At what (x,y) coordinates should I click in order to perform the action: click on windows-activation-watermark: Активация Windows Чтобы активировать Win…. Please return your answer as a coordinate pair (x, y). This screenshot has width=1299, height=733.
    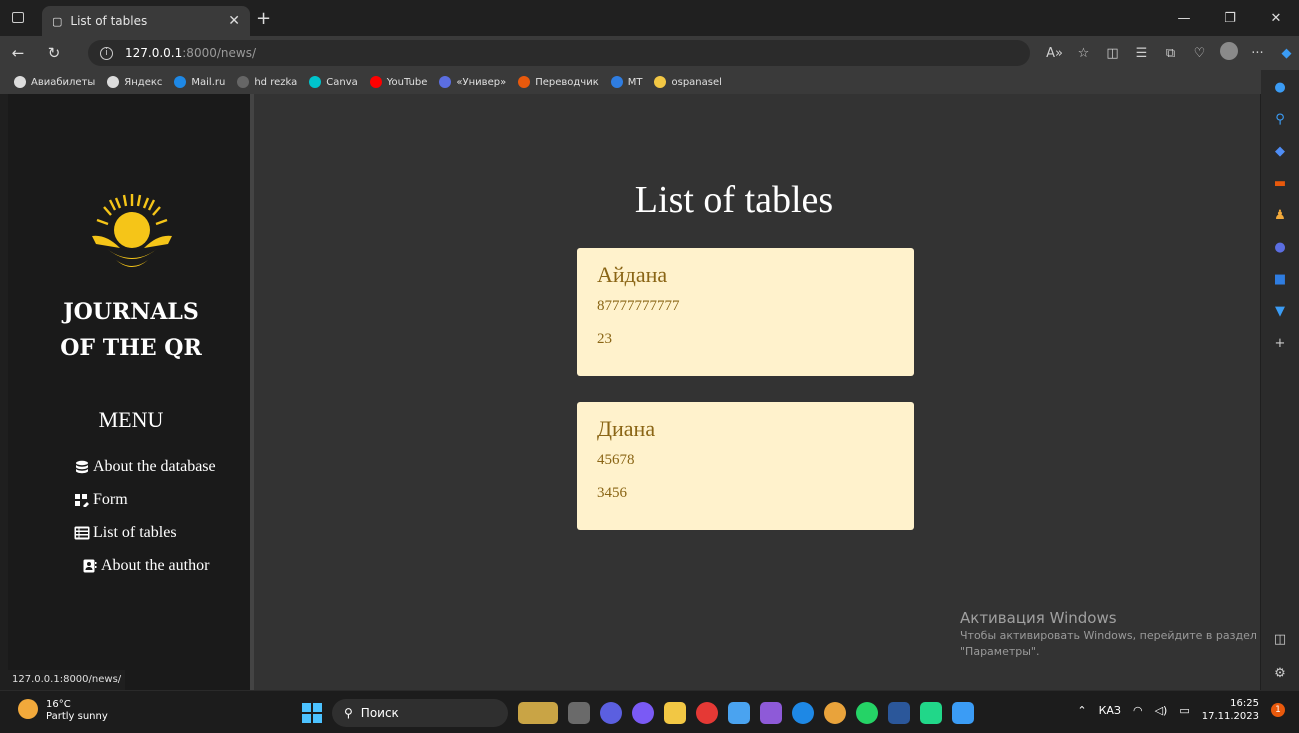
    Looking at the image, I should click on (1108, 635).